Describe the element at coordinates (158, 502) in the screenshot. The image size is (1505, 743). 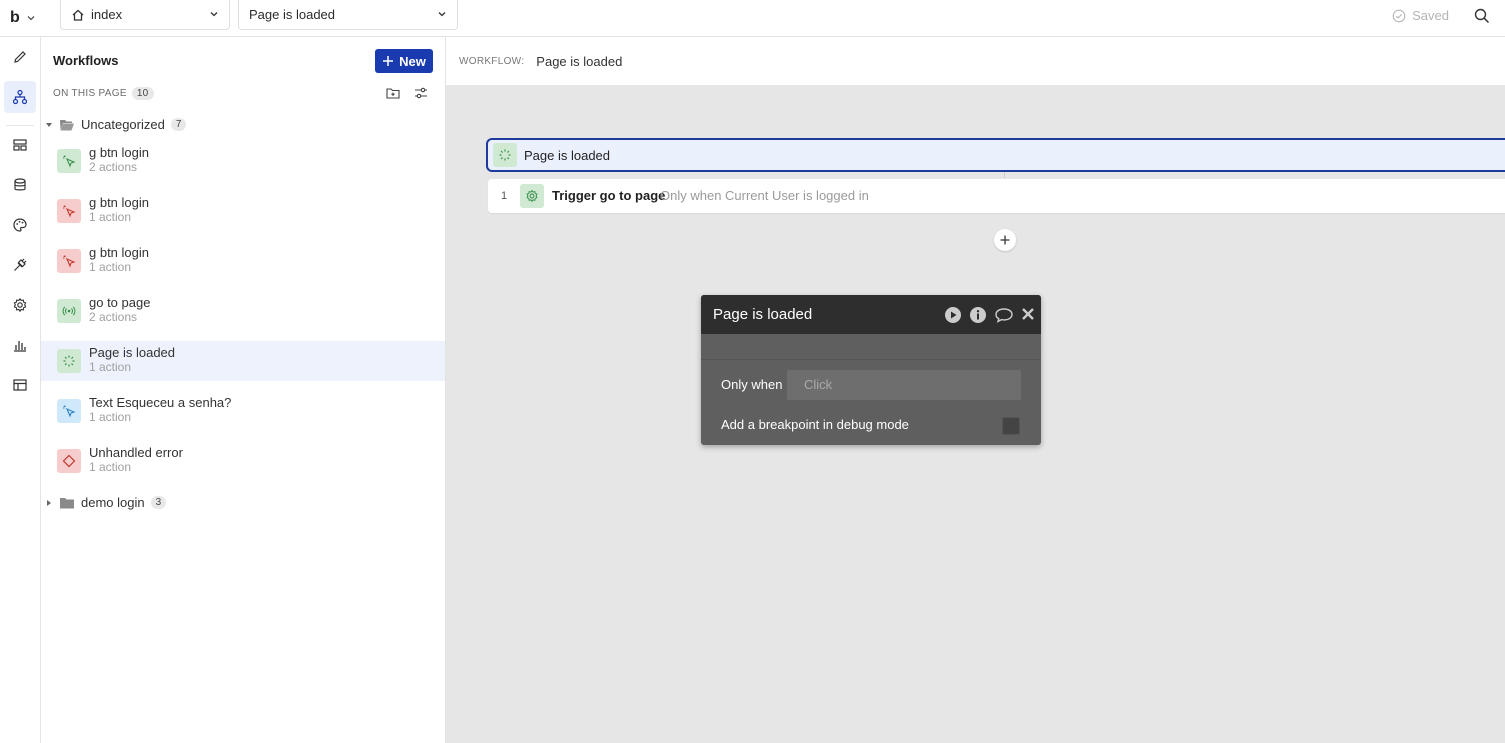
I see `folder-count: 3` at that location.